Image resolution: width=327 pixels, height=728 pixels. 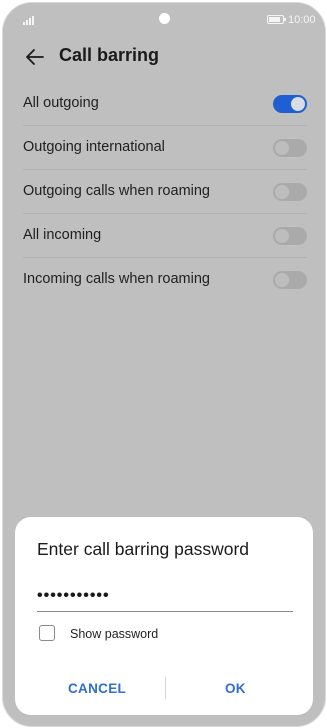 I want to click on battery-fill, so click(x=275, y=19).